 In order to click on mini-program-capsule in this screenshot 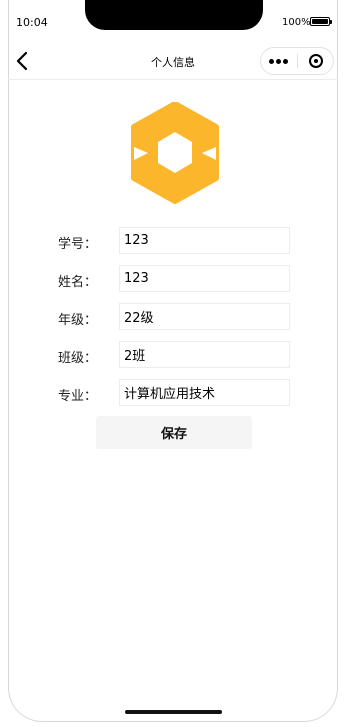, I will do `click(297, 61)`.